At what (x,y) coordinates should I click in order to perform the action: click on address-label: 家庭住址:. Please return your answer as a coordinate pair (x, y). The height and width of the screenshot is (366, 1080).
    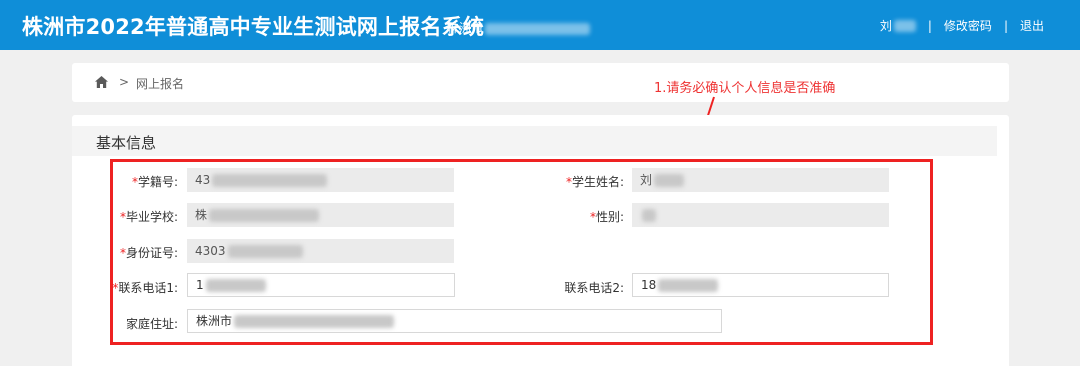
    Looking at the image, I should click on (145, 323).